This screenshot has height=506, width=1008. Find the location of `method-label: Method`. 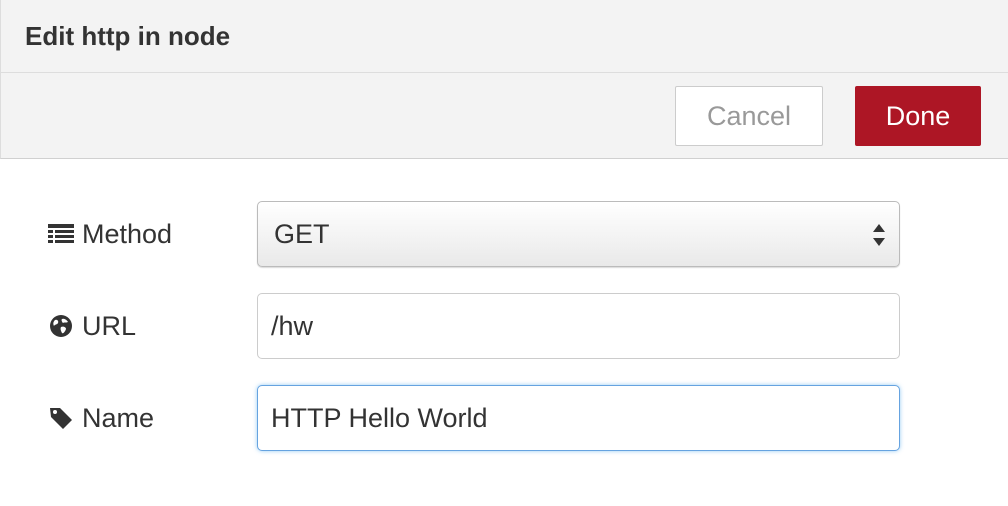

method-label: Method is located at coordinates (127, 233).